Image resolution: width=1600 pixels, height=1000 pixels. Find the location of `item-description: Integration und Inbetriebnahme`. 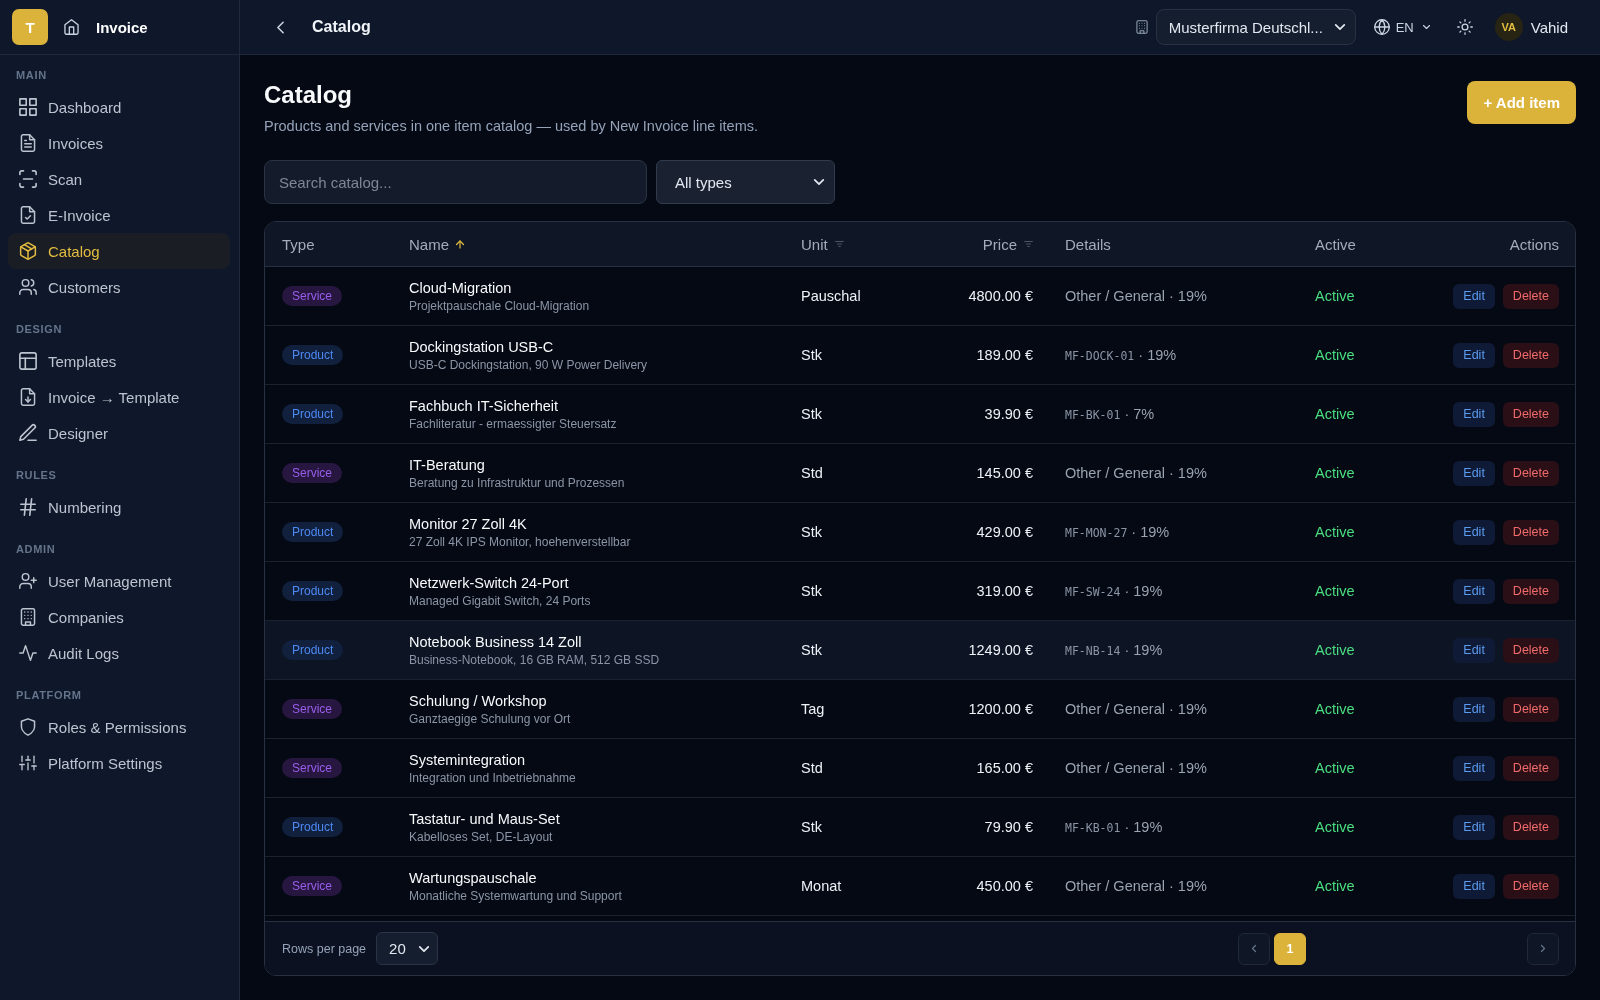

item-description: Integration und Inbetriebnahme is located at coordinates (492, 777).